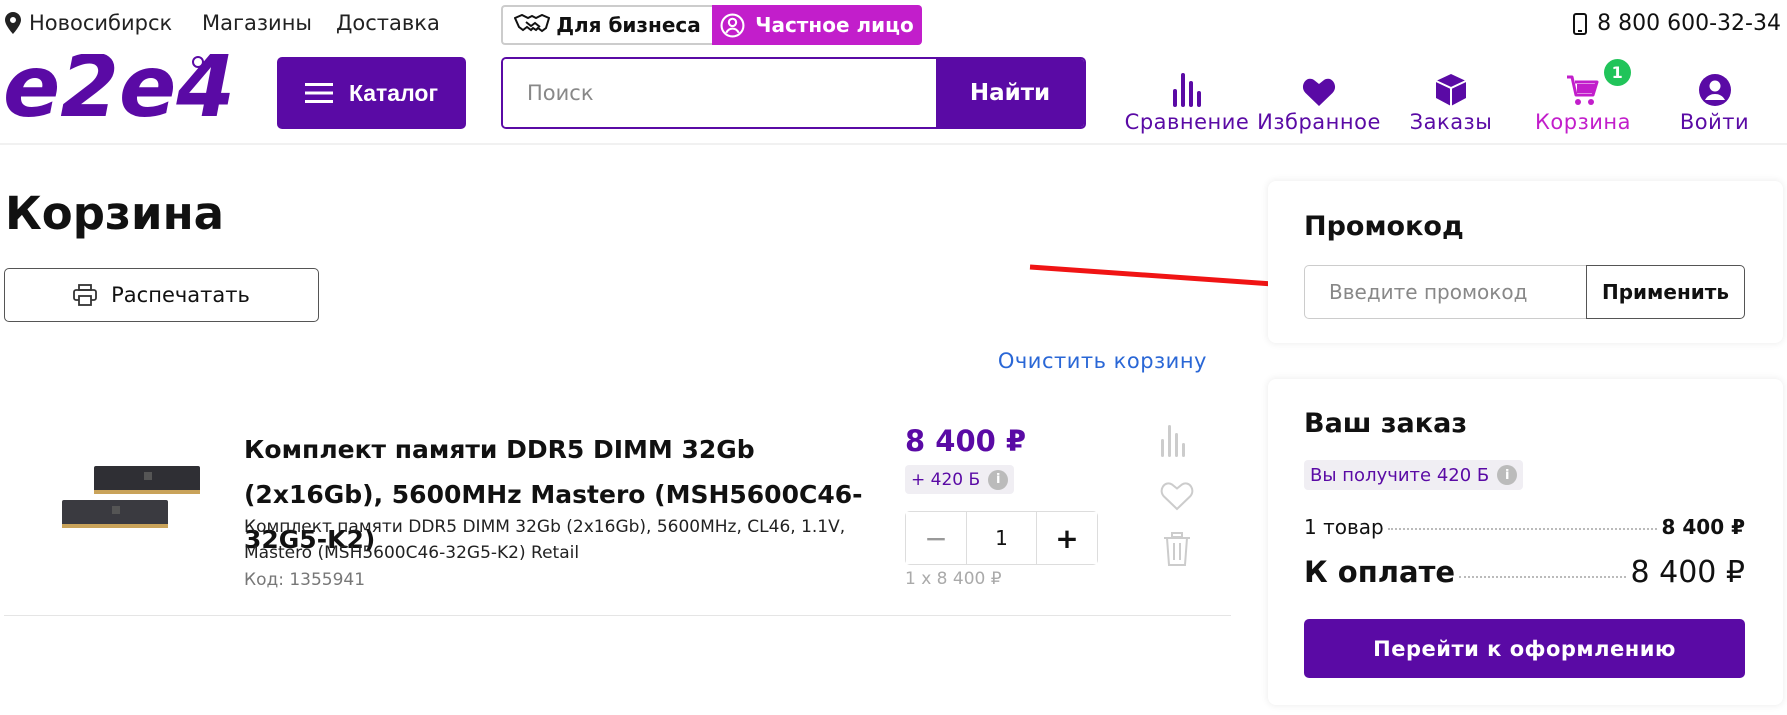 This screenshot has height=715, width=1787. Describe the element at coordinates (1703, 527) in the screenshot. I see `items-value: 8 400 ₽` at that location.